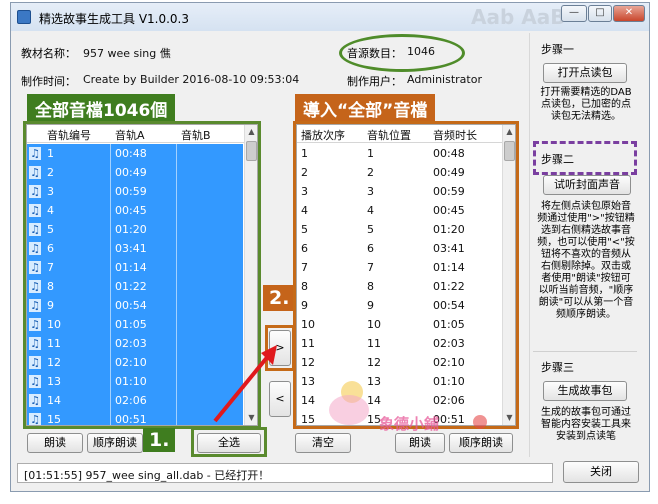 The height and width of the screenshot is (504, 658). I want to click on track-number: 5, so click(50, 229).